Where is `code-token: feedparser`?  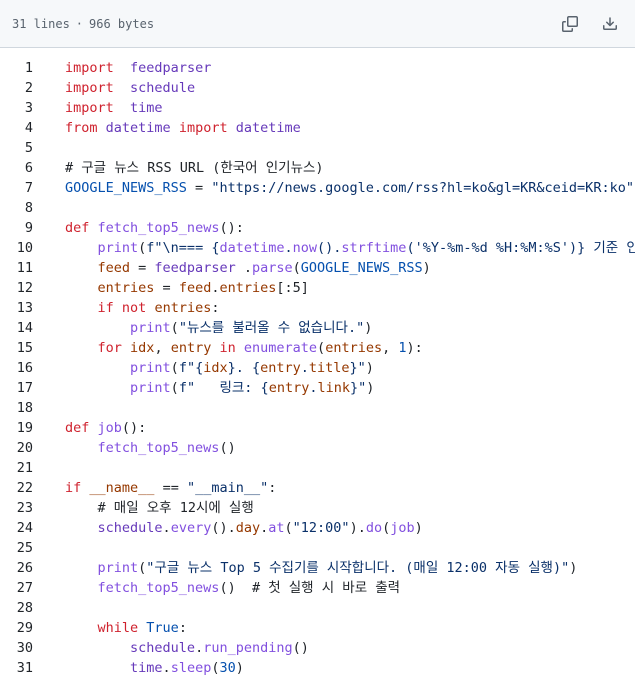
code-token: feedparser is located at coordinates (171, 68).